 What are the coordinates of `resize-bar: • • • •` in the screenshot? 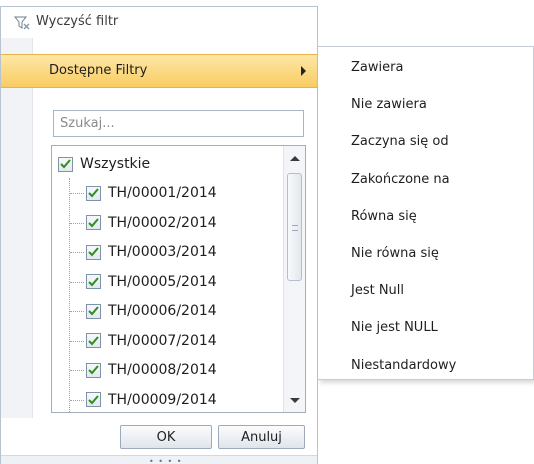 It's located at (159, 459).